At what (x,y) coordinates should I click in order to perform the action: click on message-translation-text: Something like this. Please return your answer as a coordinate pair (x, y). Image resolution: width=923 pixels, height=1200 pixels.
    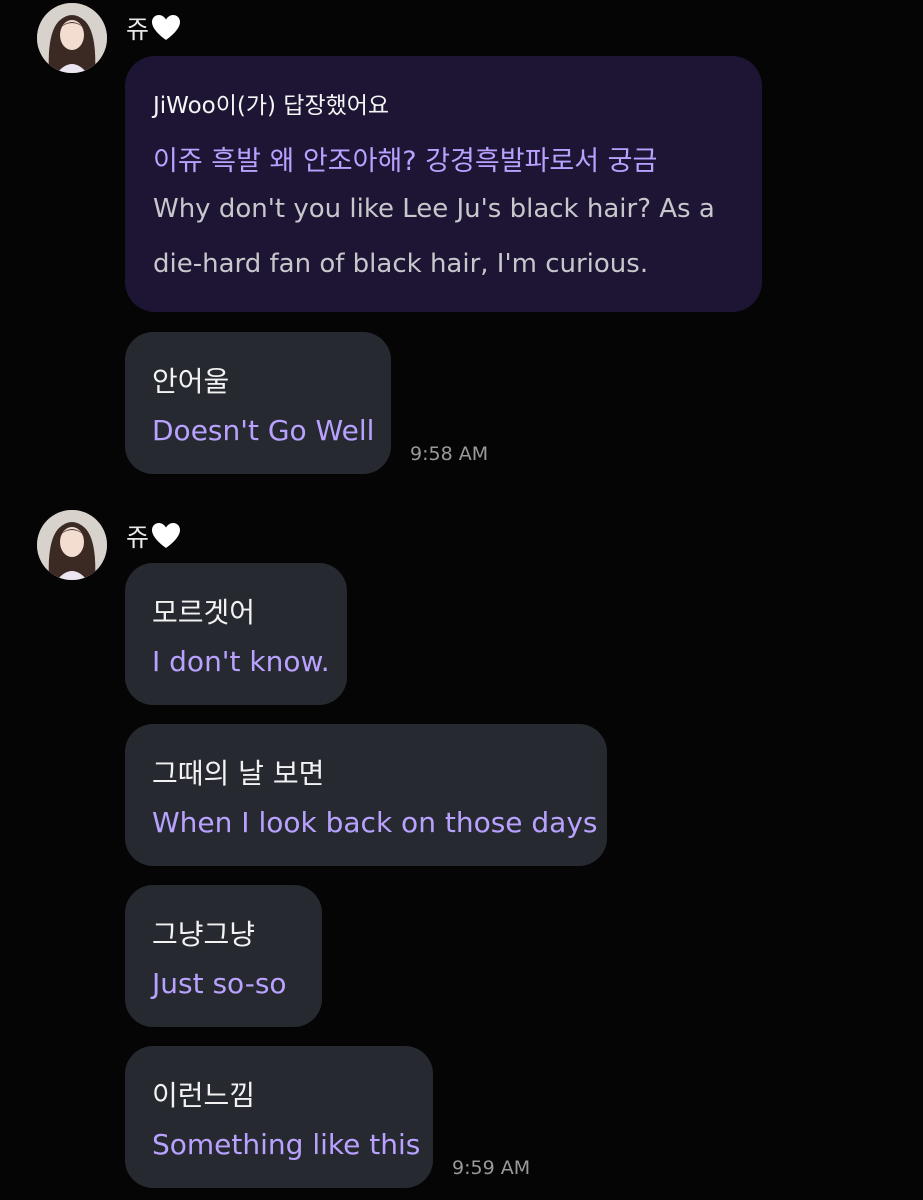
    Looking at the image, I should click on (286, 1144).